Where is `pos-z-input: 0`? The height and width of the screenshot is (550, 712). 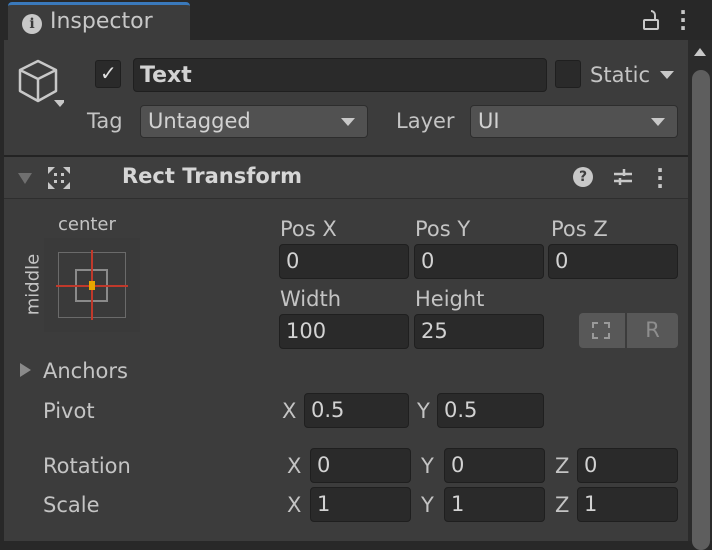
pos-z-input: 0 is located at coordinates (613, 261).